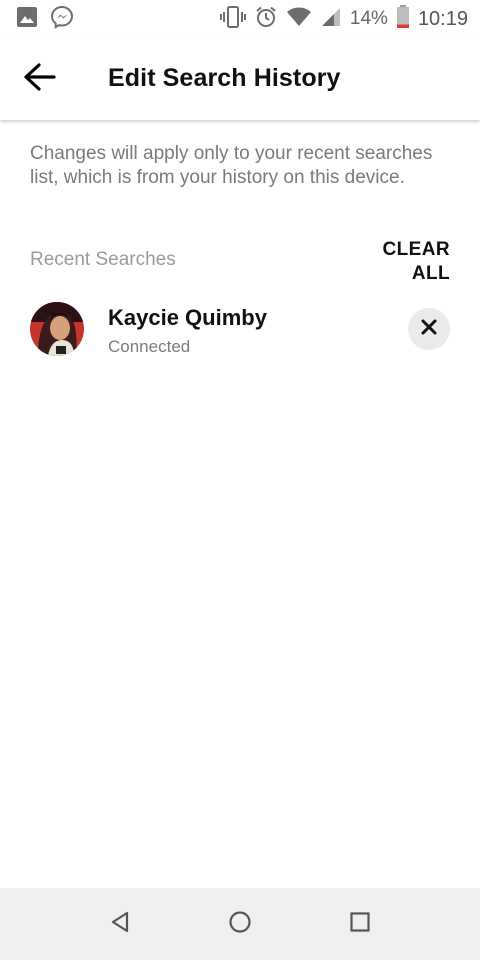  What do you see at coordinates (103, 259) in the screenshot?
I see `recent-searches-header: Recent Searches` at bounding box center [103, 259].